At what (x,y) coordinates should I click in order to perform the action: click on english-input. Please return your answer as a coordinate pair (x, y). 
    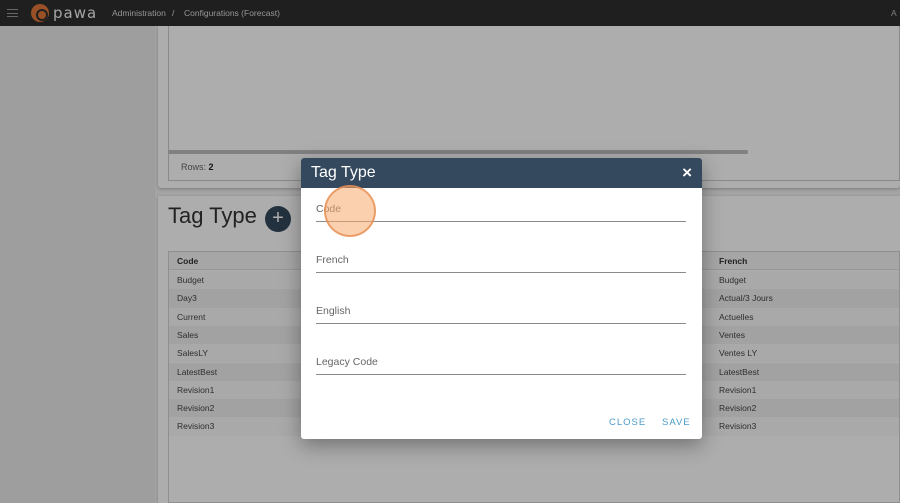
    Looking at the image, I should click on (501, 308).